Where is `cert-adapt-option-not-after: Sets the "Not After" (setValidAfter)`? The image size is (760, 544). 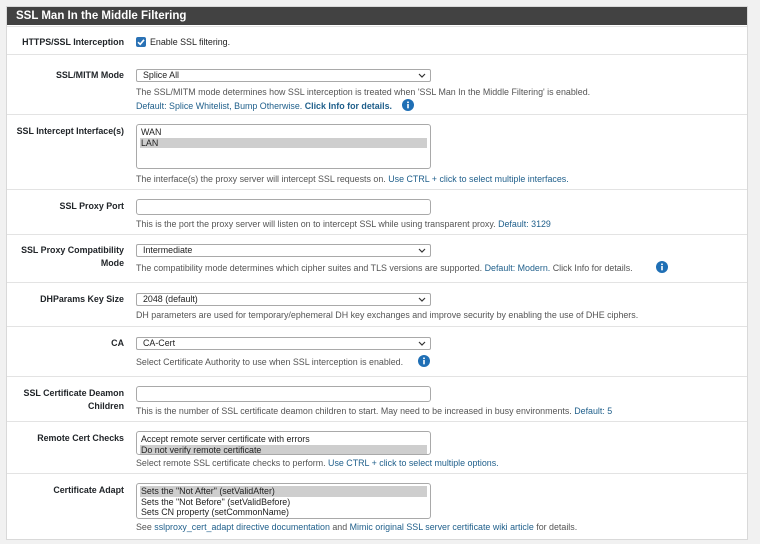 cert-adapt-option-not-after: Sets the "Not After" (setValidAfter) is located at coordinates (283, 491).